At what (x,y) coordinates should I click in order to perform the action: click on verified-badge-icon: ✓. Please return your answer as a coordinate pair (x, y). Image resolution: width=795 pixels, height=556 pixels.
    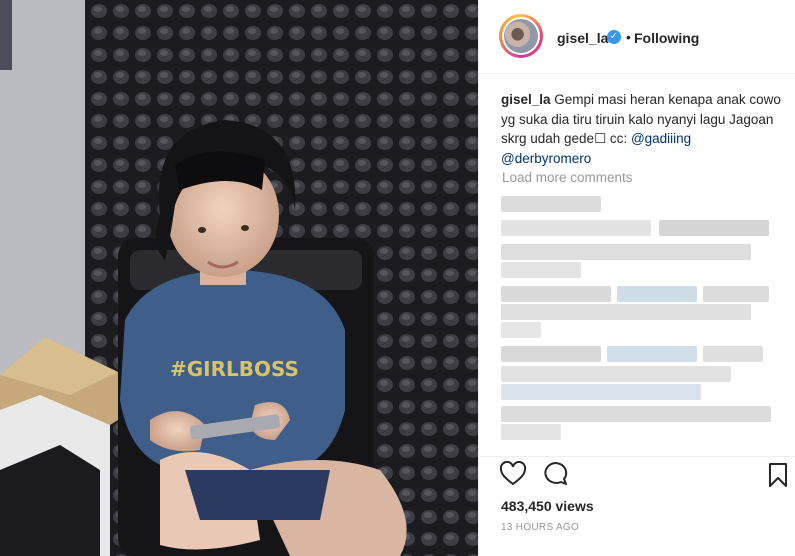
    Looking at the image, I should click on (614, 37).